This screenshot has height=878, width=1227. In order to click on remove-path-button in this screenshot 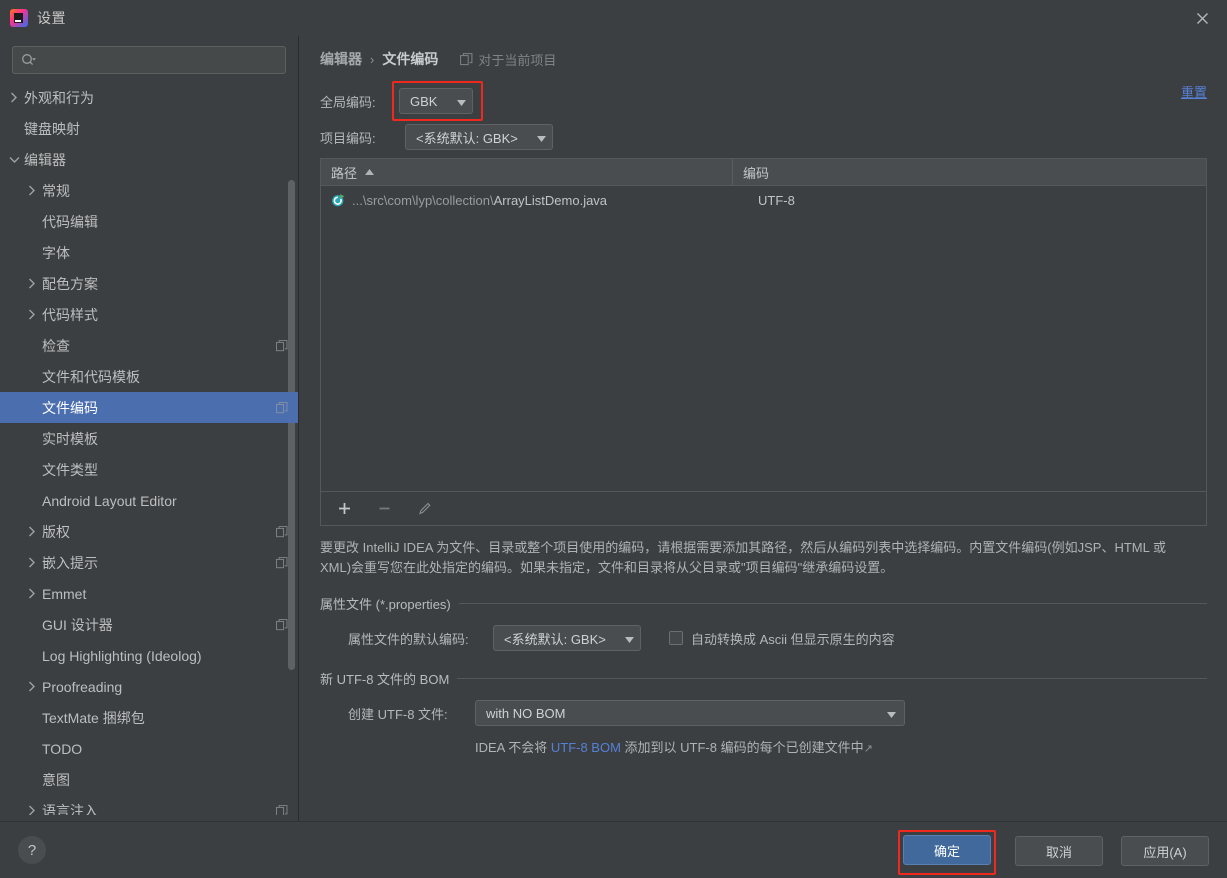, I will do `click(384, 509)`.